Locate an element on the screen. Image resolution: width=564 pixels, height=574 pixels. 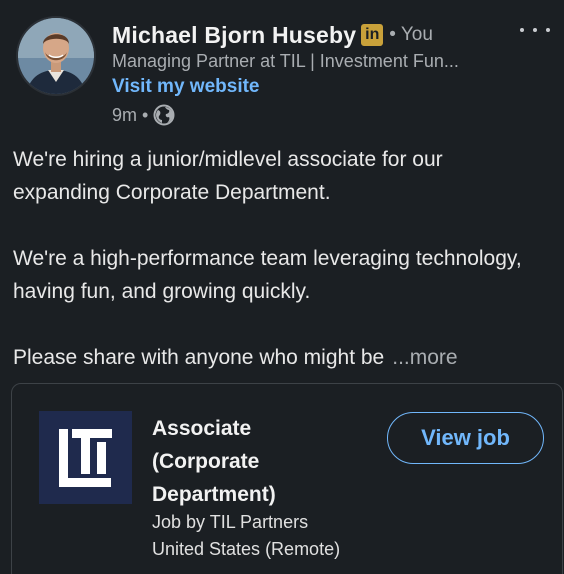
job-title: Associate (Corporate Department) is located at coordinates (227, 461).